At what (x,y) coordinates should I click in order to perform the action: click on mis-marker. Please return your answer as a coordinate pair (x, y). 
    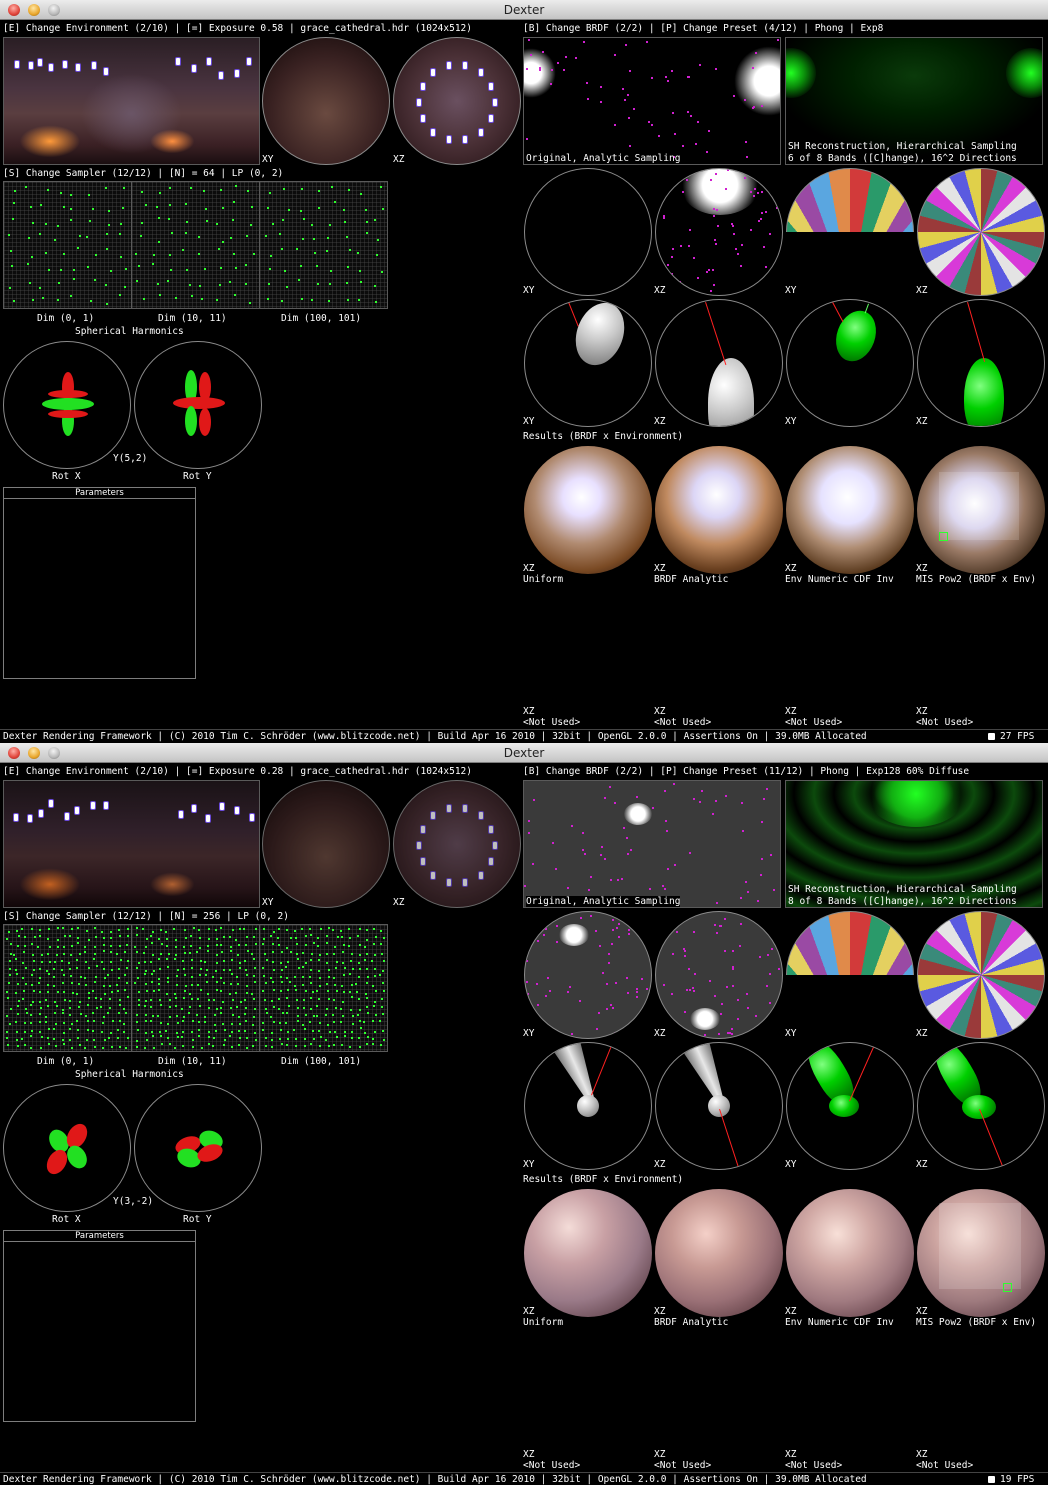
    Looking at the image, I should click on (1007, 1287).